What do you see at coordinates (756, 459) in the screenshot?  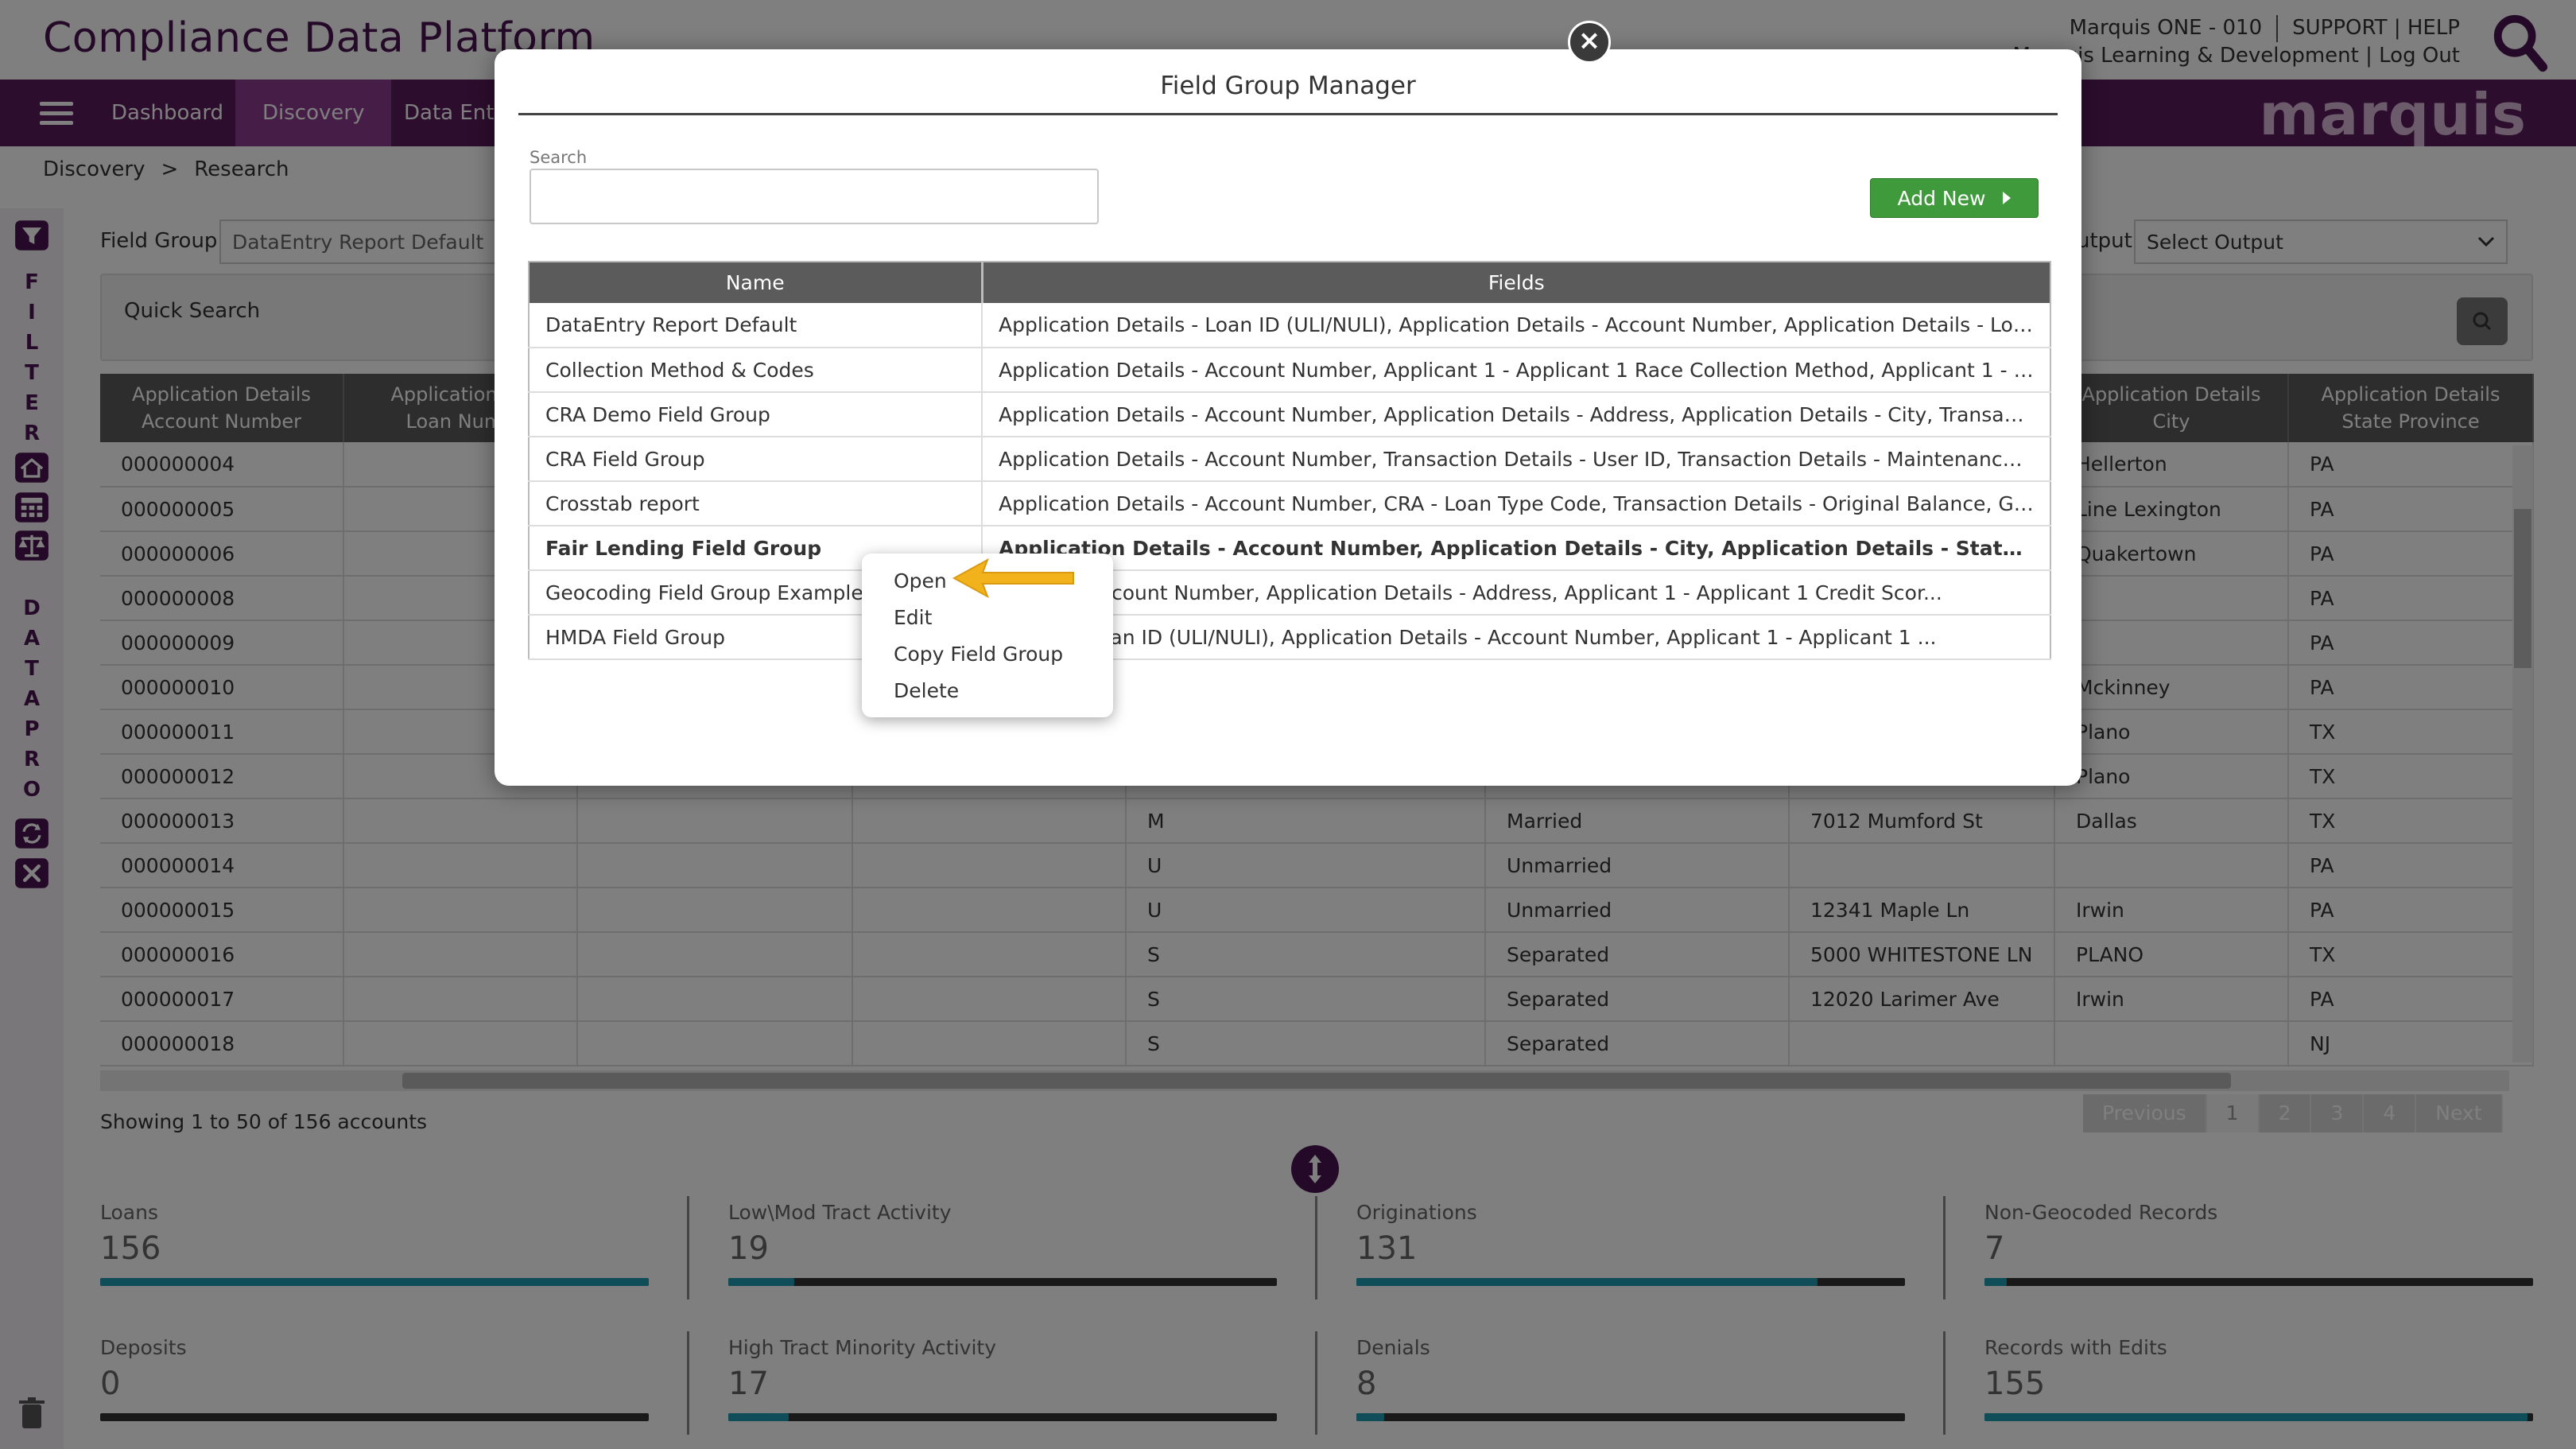 I see `field-group-name: CRA Field Group` at bounding box center [756, 459].